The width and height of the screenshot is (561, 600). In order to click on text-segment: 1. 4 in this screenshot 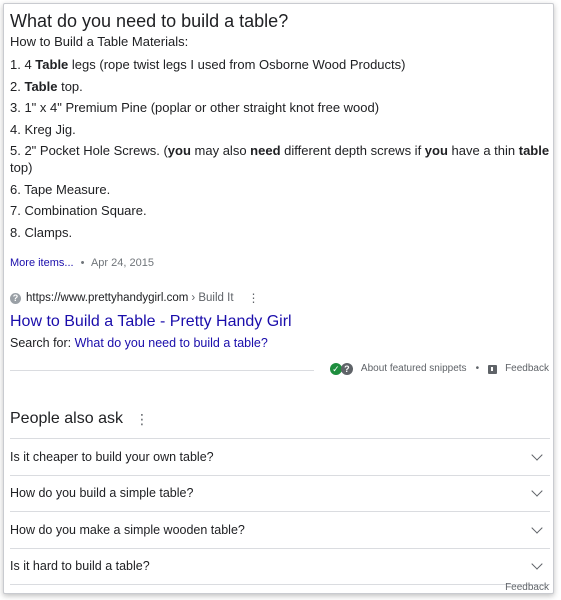, I will do `click(23, 64)`.